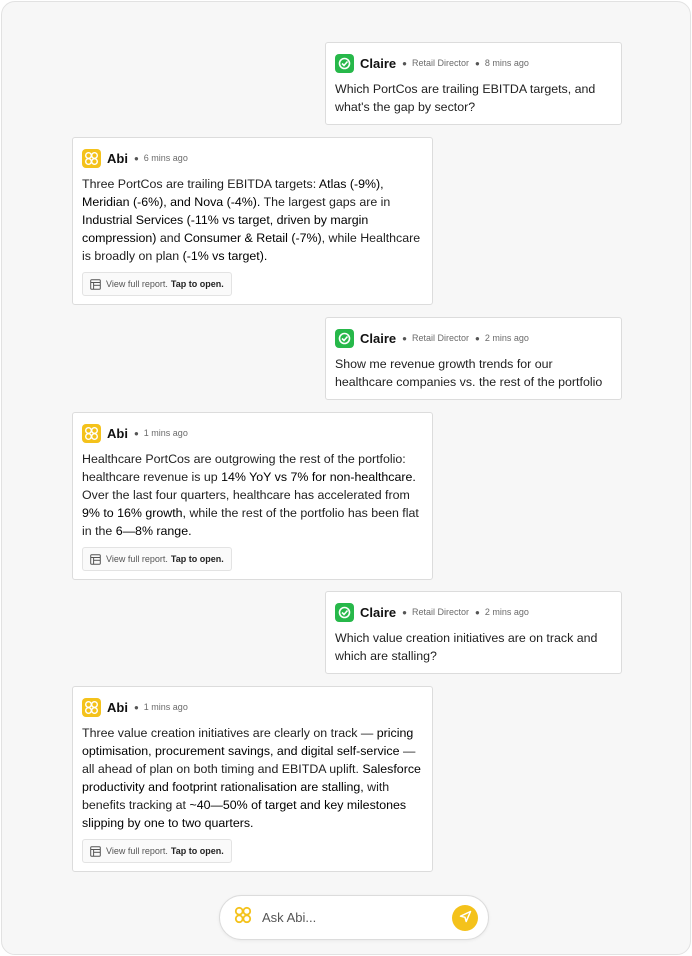 Image resolution: width=692 pixels, height=956 pixels. Describe the element at coordinates (325, 202) in the screenshot. I see `body-text: The largest gaps are in` at that location.